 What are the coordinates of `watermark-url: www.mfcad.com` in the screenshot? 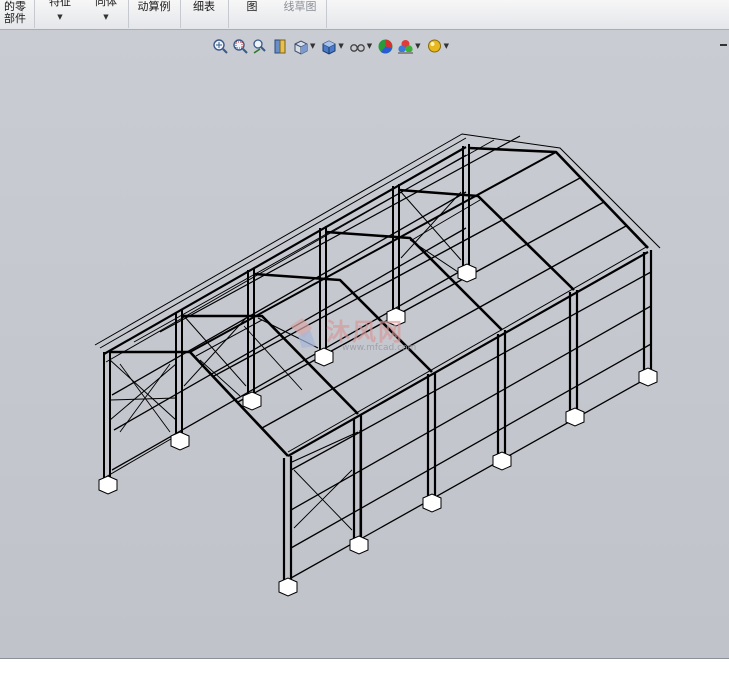 It's located at (379, 348).